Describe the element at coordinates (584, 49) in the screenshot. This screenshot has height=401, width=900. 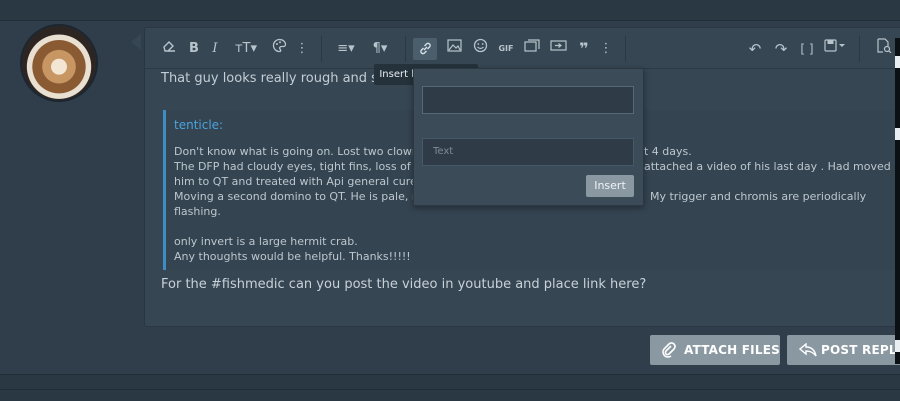
I see `quote-icon: ❞` at that location.